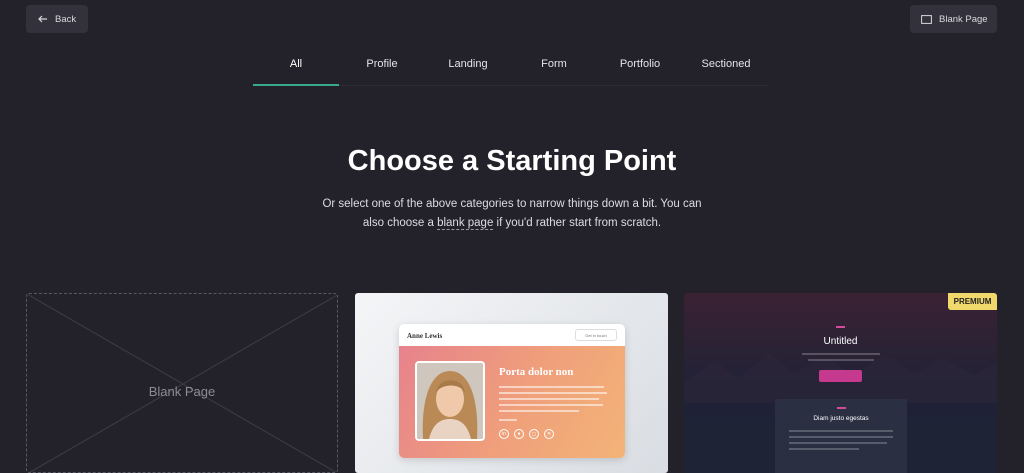 Image resolution: width=1024 pixels, height=473 pixels. Describe the element at coordinates (554, 66) in the screenshot. I see `tab-form: Form` at that location.